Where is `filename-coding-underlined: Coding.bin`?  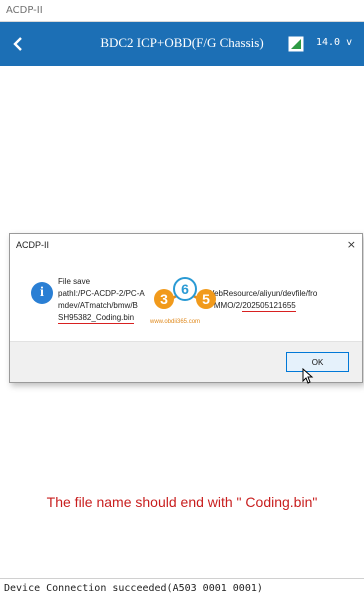
filename-coding-underlined: Coding.bin is located at coordinates (115, 318).